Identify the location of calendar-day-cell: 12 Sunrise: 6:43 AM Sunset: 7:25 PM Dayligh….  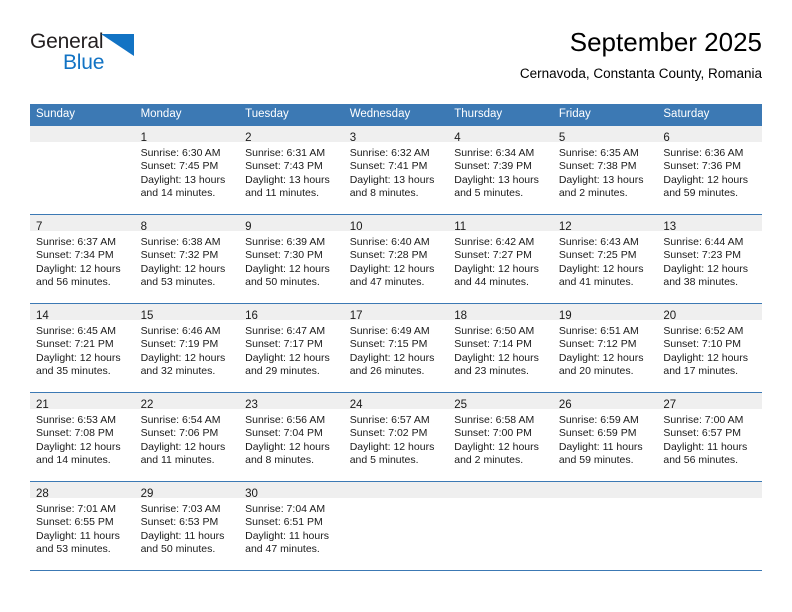
(605, 259).